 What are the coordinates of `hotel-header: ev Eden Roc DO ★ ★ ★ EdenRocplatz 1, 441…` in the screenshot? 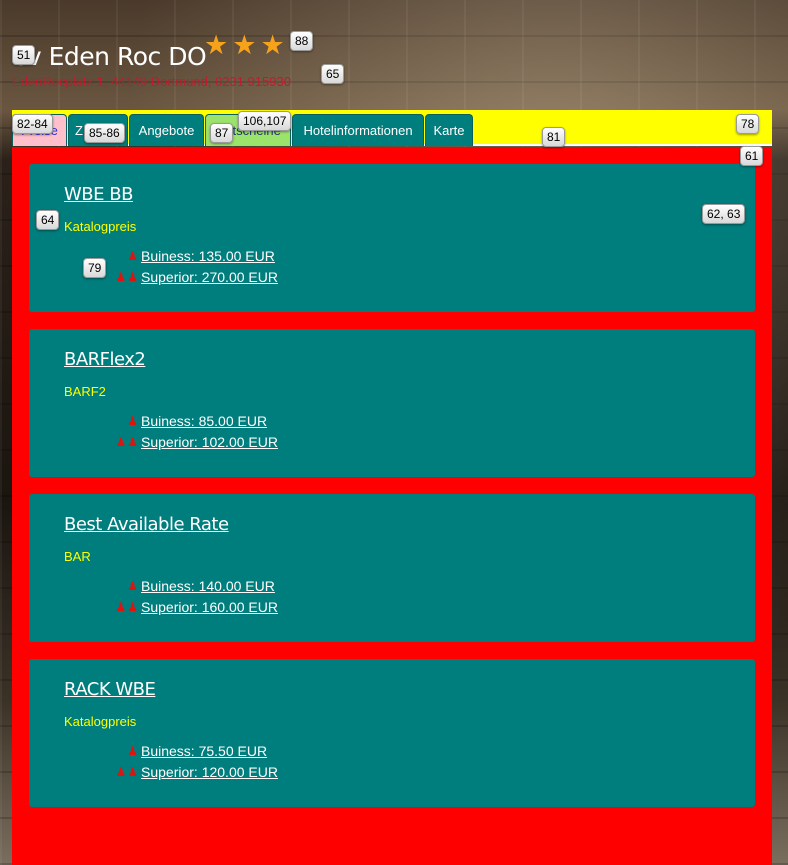 It's located at (392, 65).